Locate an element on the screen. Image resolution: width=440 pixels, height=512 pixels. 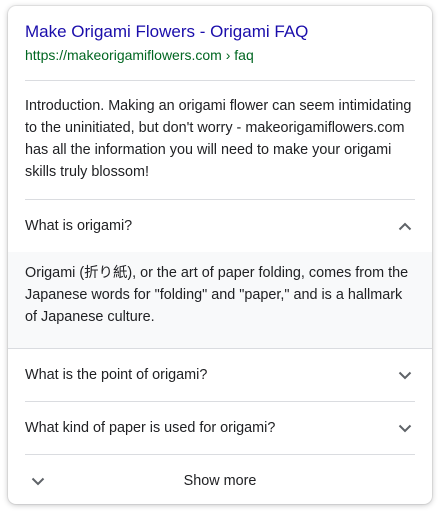
faq-question-toggle: What is origami? is located at coordinates (220, 226).